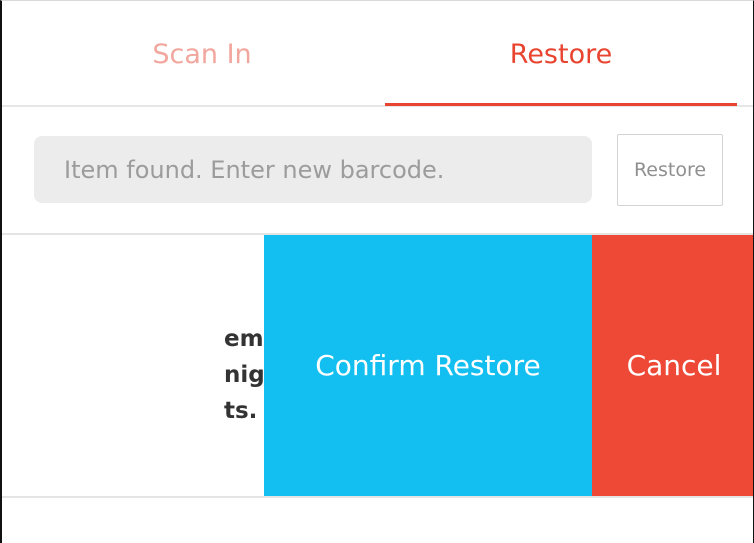  What do you see at coordinates (561, 54) in the screenshot?
I see `tab-restore: Restore` at bounding box center [561, 54].